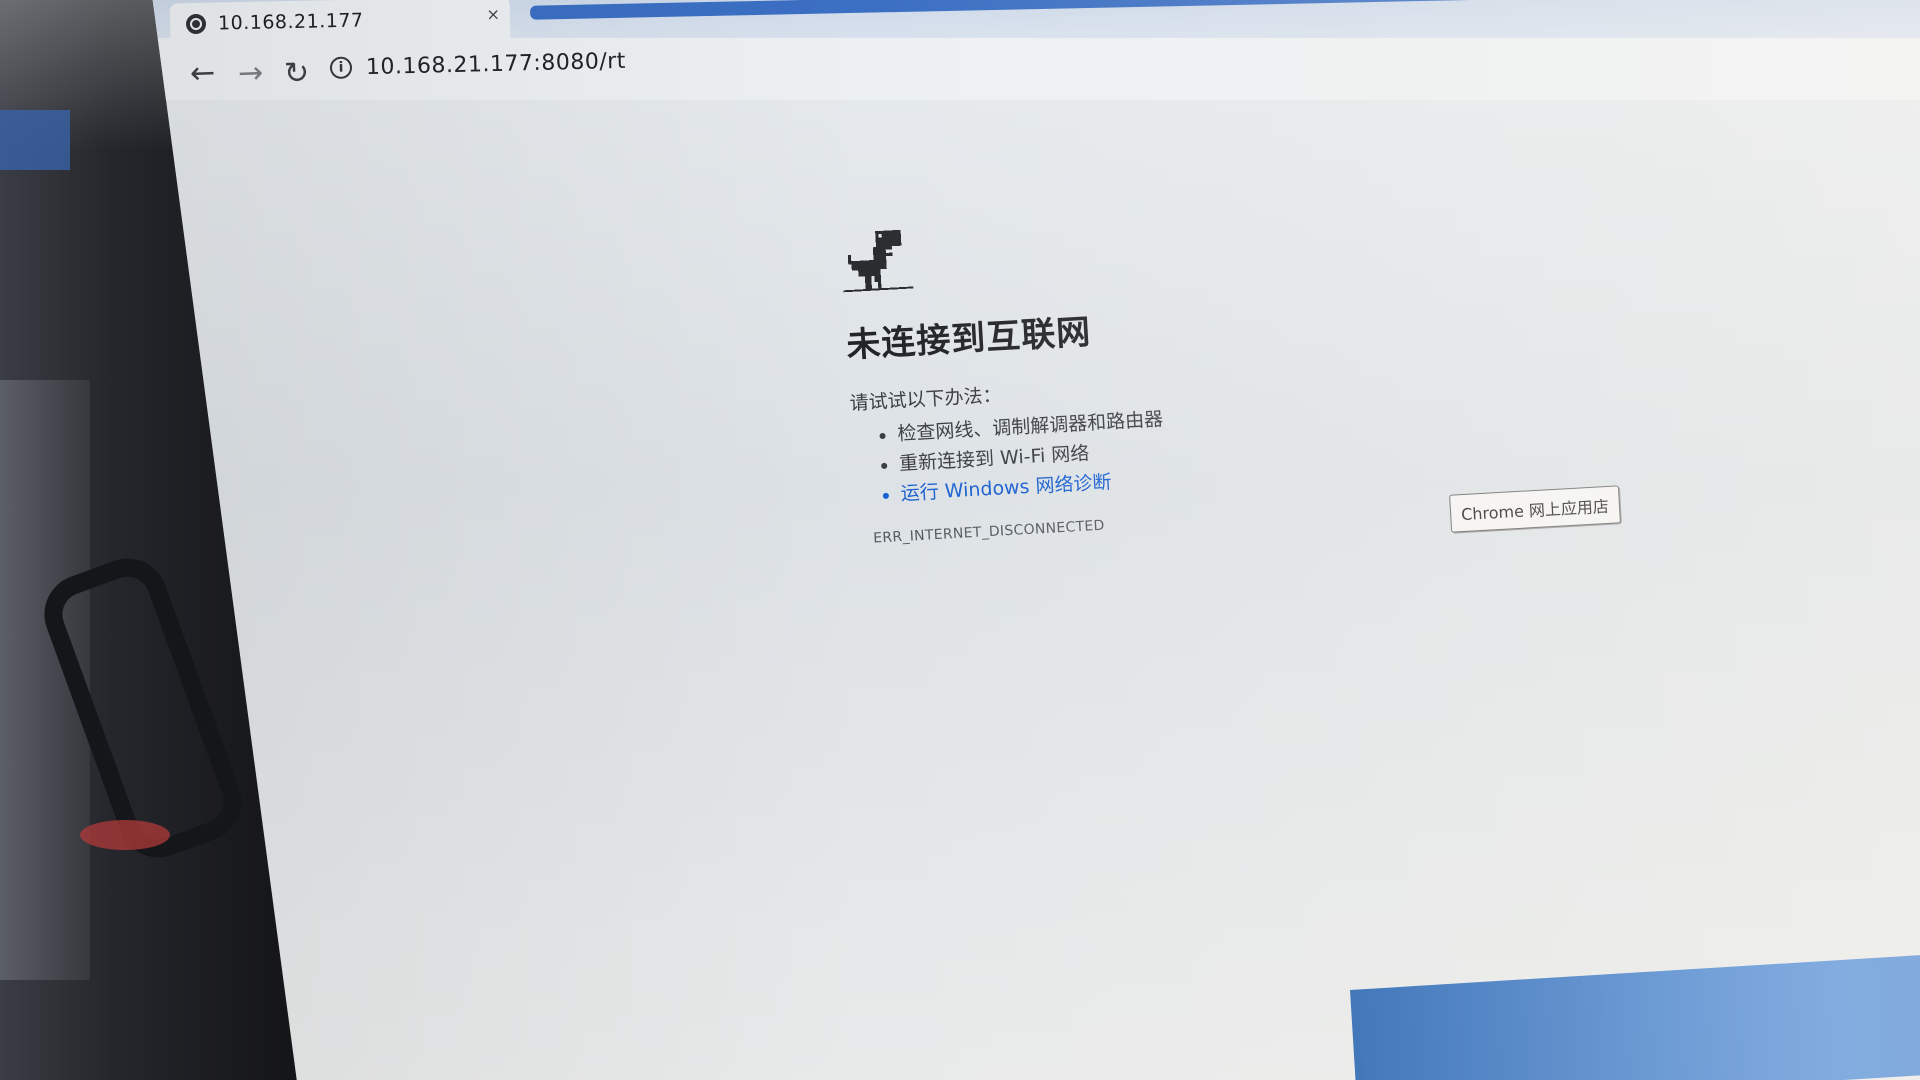 This screenshot has height=1080, width=1920. I want to click on globe-icon, so click(196, 24).